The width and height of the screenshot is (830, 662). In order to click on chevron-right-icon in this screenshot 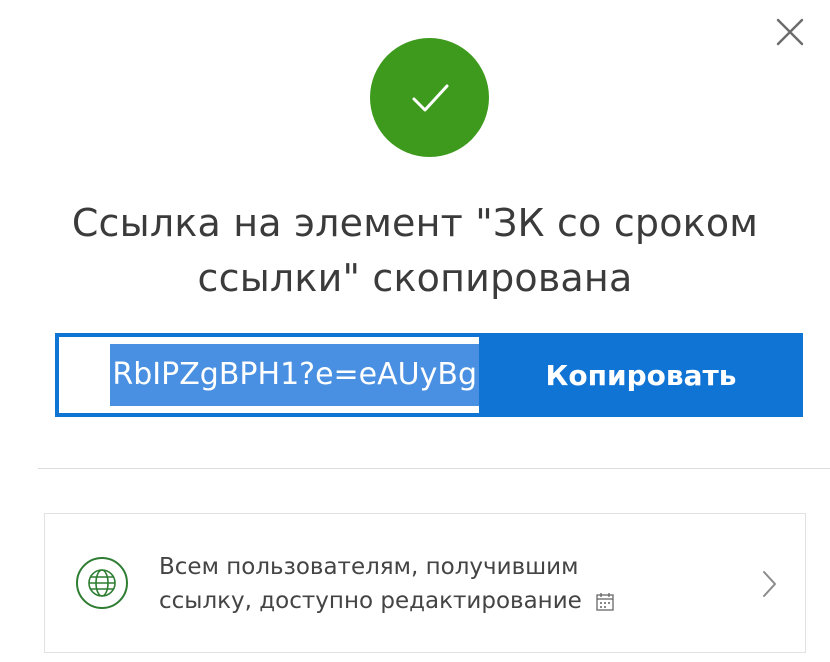, I will do `click(769, 584)`.